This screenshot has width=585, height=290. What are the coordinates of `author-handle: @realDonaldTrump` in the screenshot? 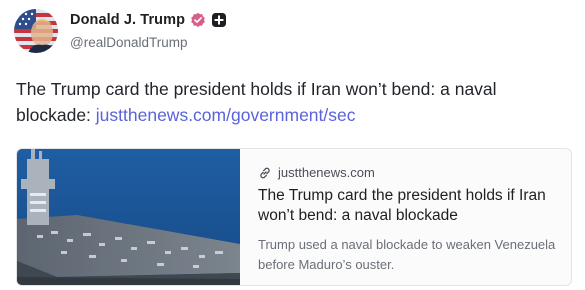 It's located at (129, 42).